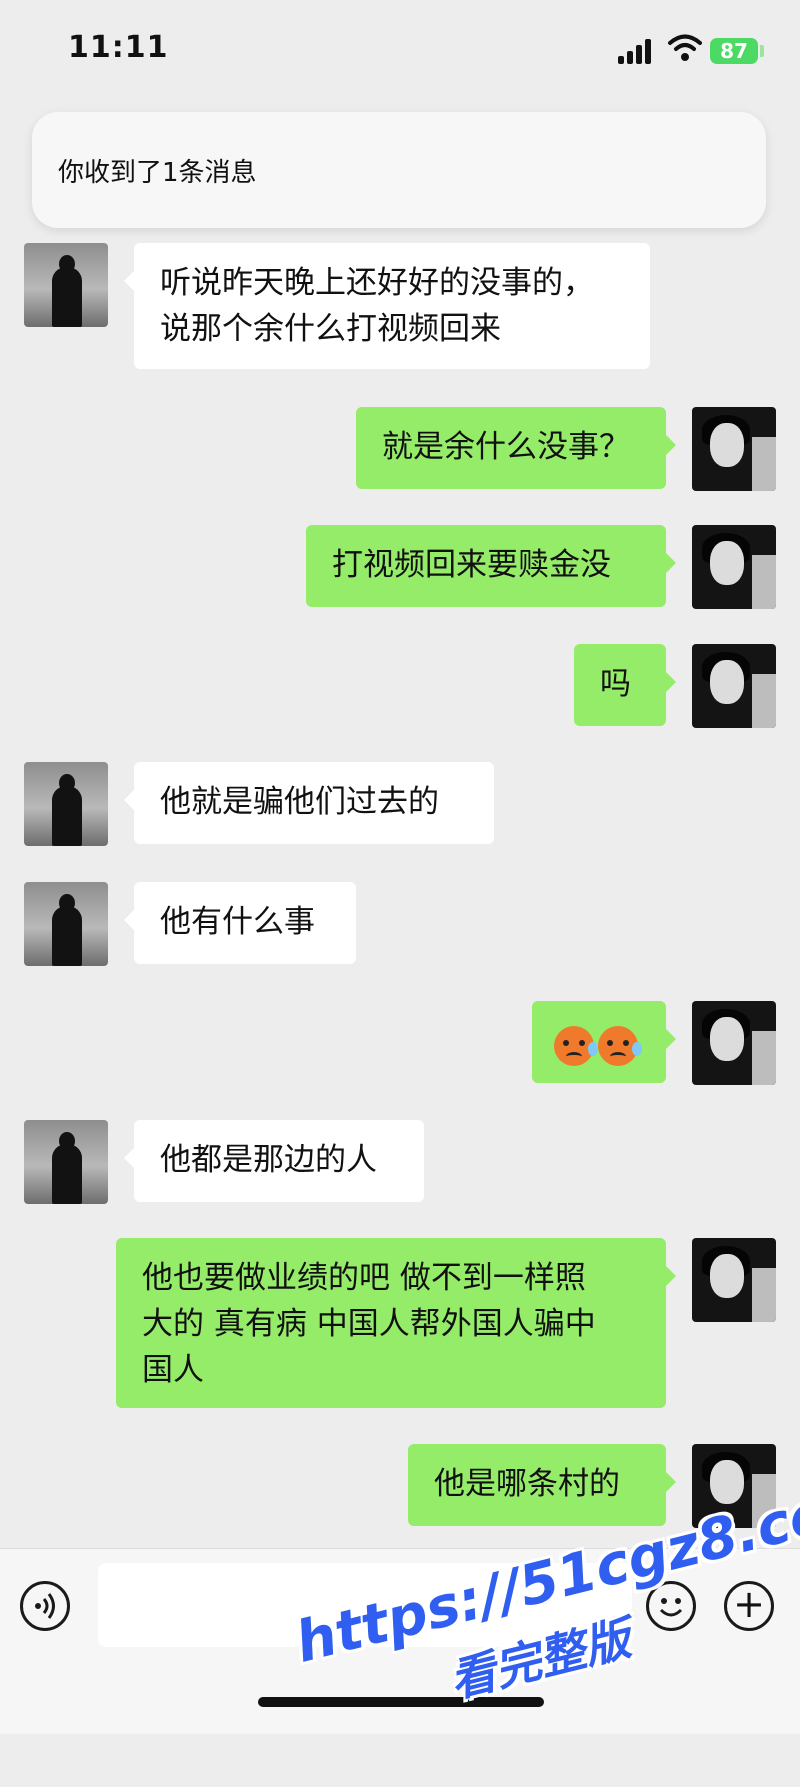 This screenshot has width=800, height=1787. I want to click on message-bubble-received: 他就是骗他们过去的, so click(309, 803).